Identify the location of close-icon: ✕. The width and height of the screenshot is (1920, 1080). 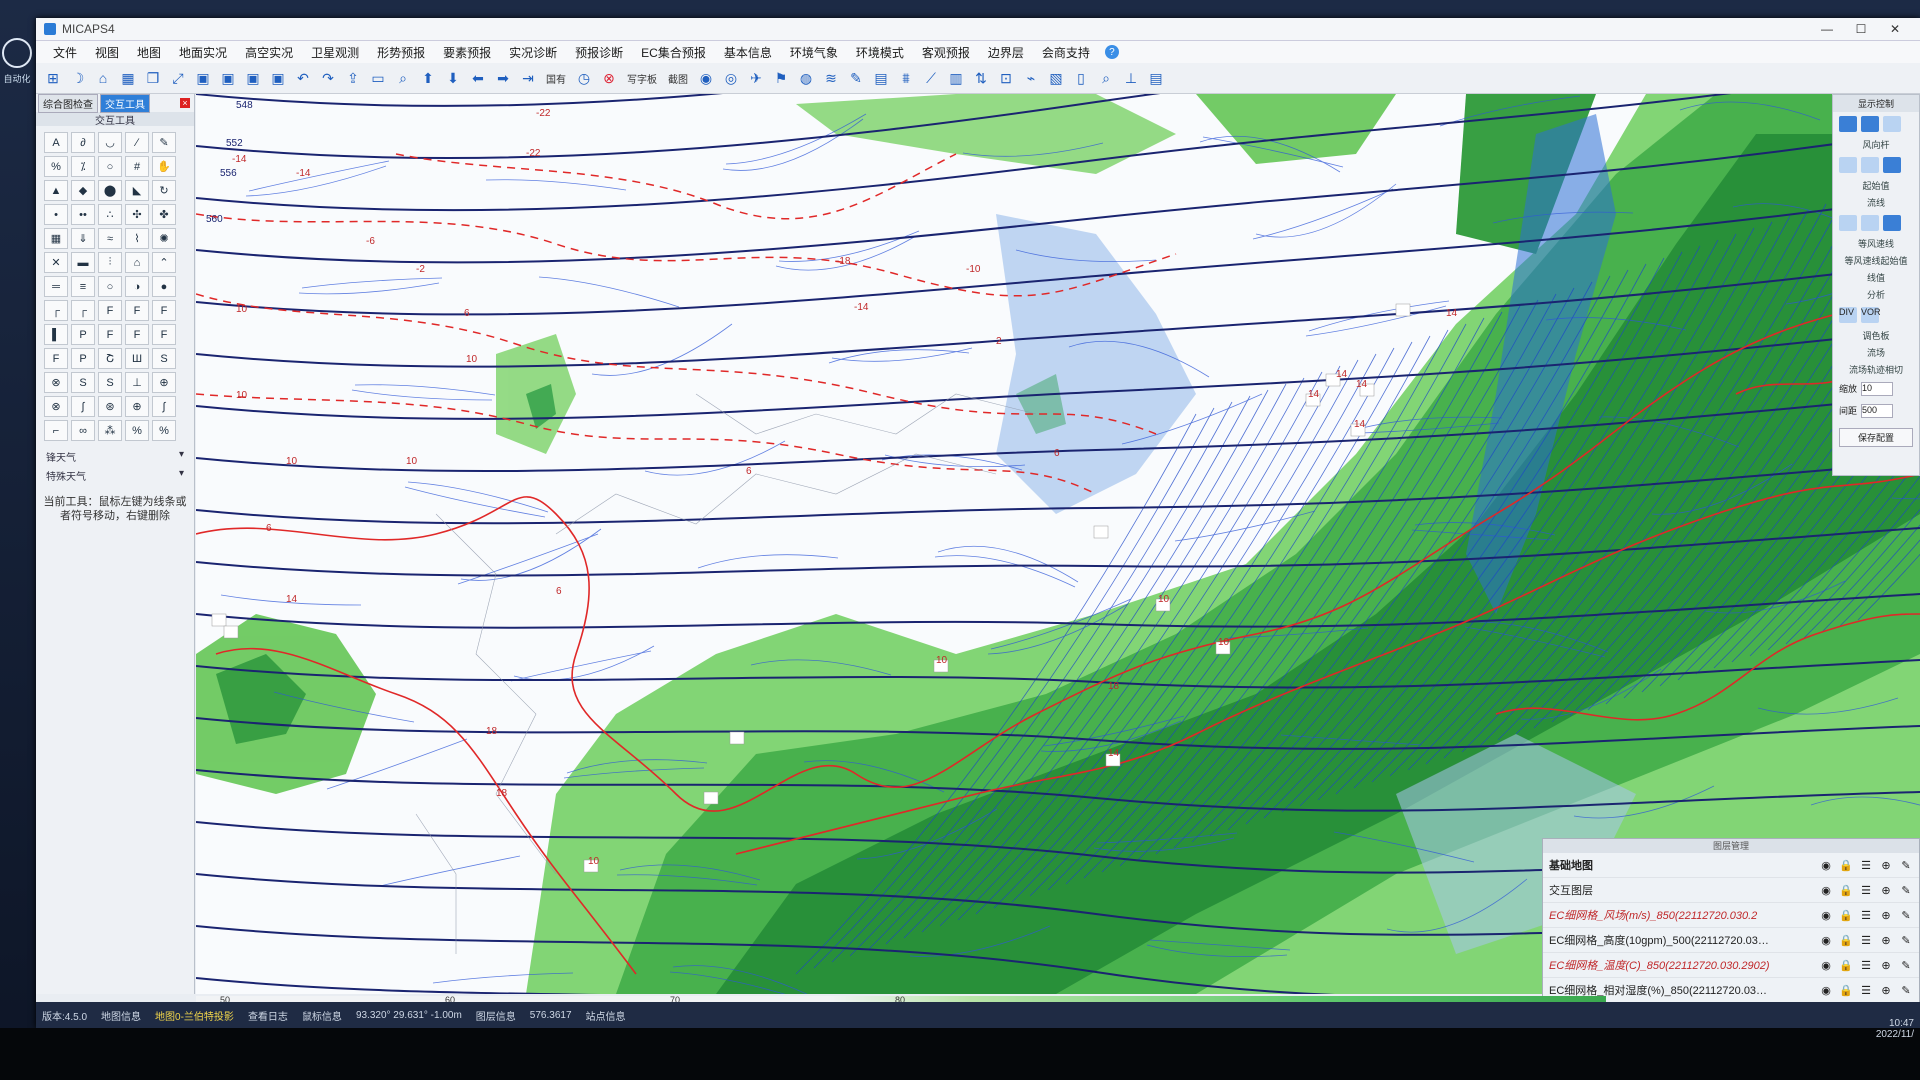
(1895, 29).